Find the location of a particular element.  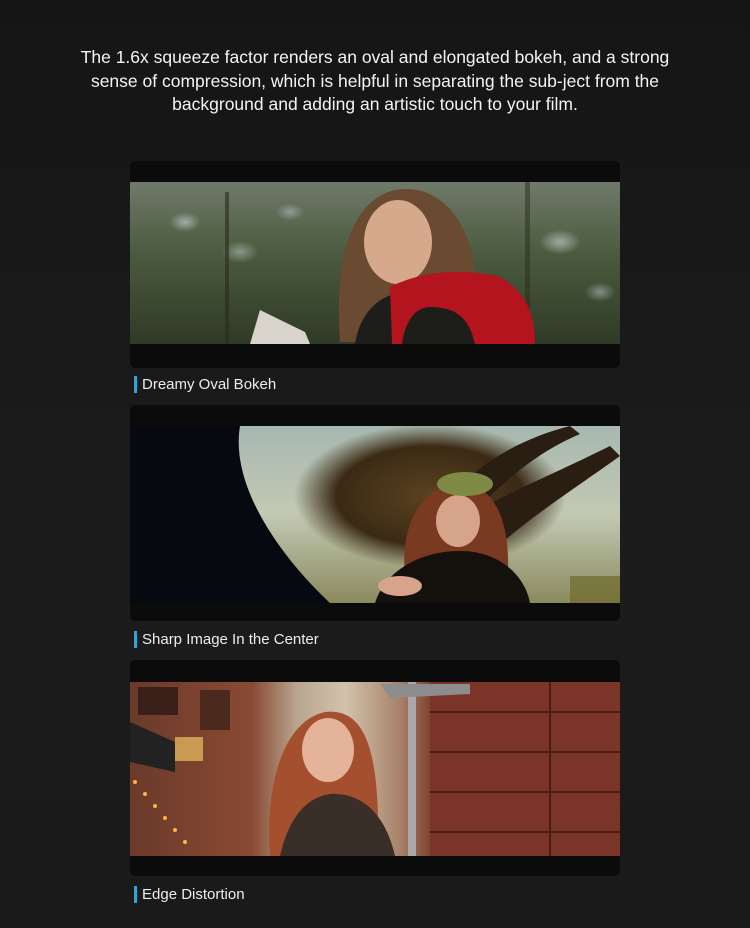

caption-oval-bokeh: Dreamy Oval Bokeh is located at coordinates (205, 384).